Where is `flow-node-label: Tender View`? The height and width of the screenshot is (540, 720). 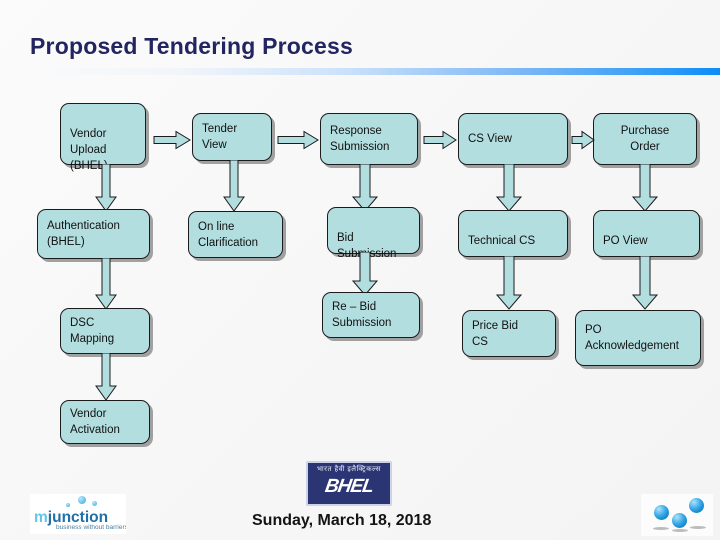 flow-node-label: Tender View is located at coordinates (220, 137).